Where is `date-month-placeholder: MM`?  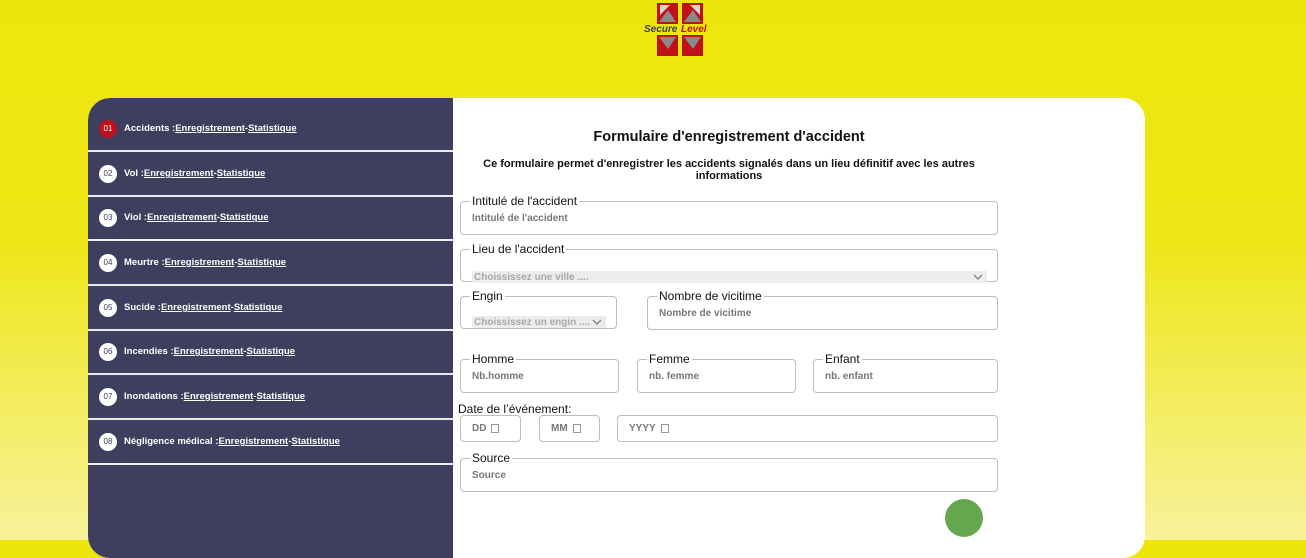 date-month-placeholder: MM is located at coordinates (559, 428).